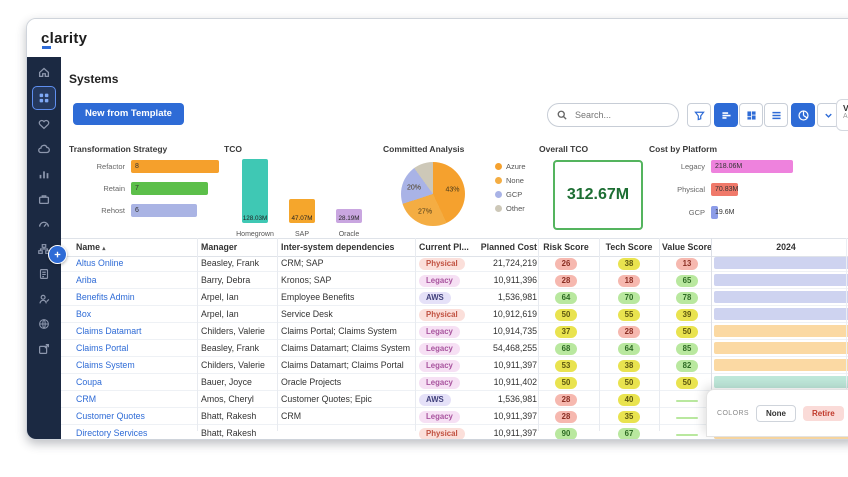 Image resolution: width=848 pixels, height=477 pixels. Describe the element at coordinates (102, 348) in the screenshot. I see `system-name-link: Claims Portal` at that location.